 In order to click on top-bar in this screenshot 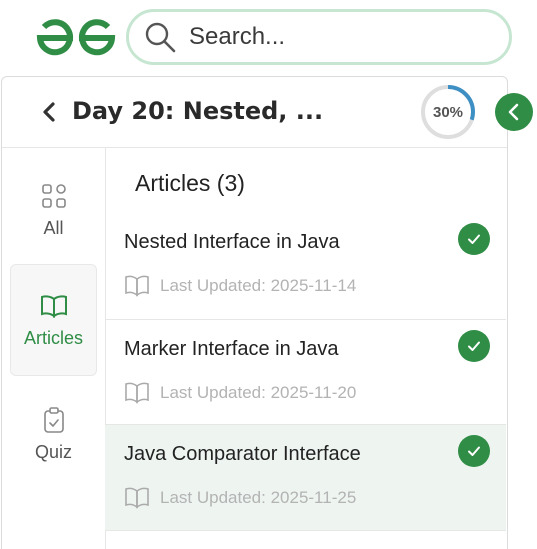, I will do `click(268, 38)`.